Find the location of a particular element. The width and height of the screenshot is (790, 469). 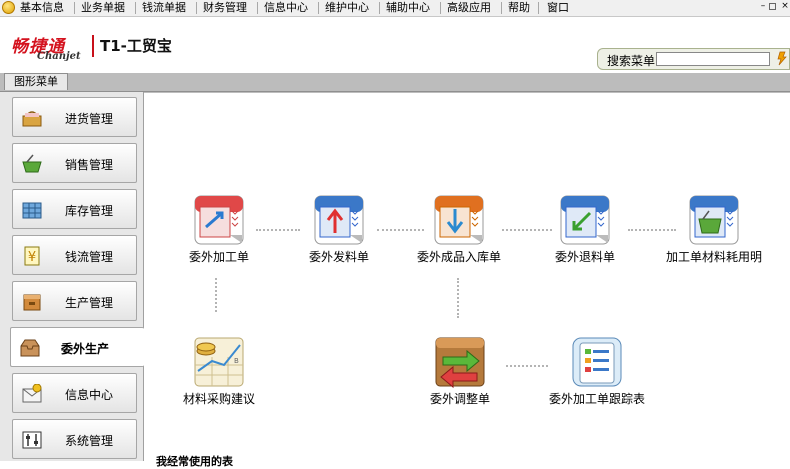

sidebar-item-label: 钱流管理 is located at coordinates (89, 257).